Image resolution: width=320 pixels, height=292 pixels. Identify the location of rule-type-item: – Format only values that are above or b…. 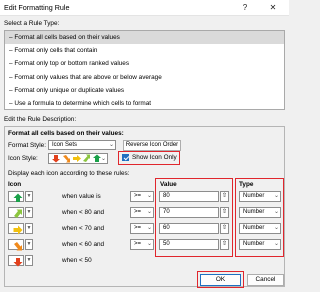
(144, 77).